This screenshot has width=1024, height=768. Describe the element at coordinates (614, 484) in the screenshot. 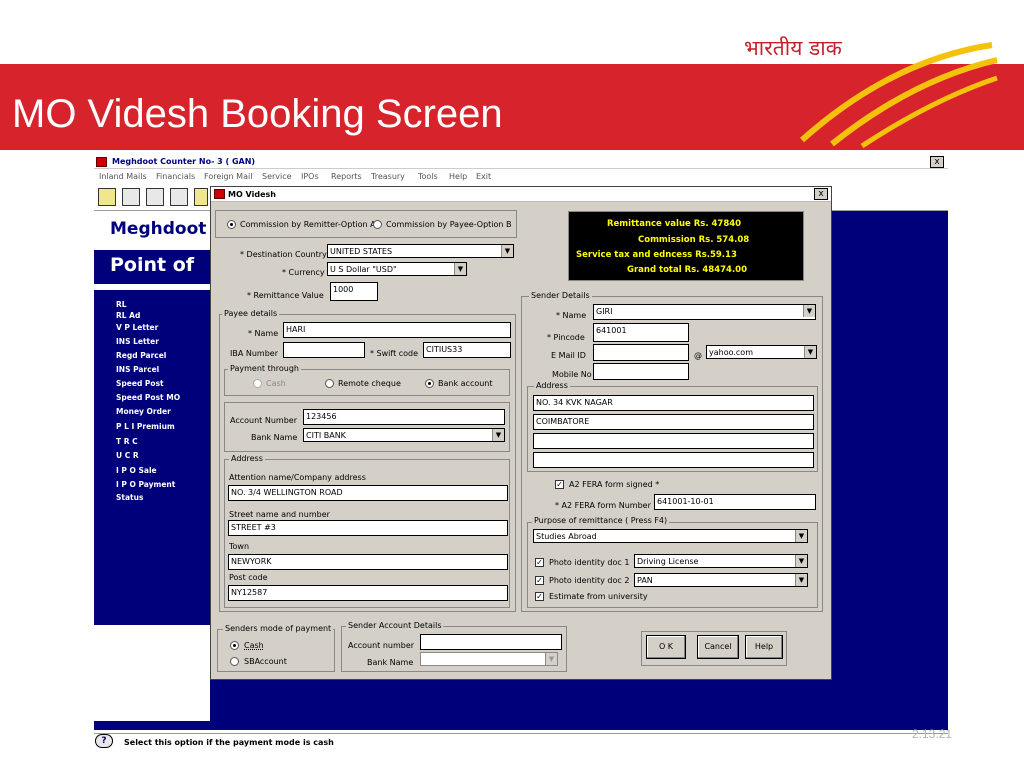

I see `fera-signed-label: A2 FERA form signed *` at that location.